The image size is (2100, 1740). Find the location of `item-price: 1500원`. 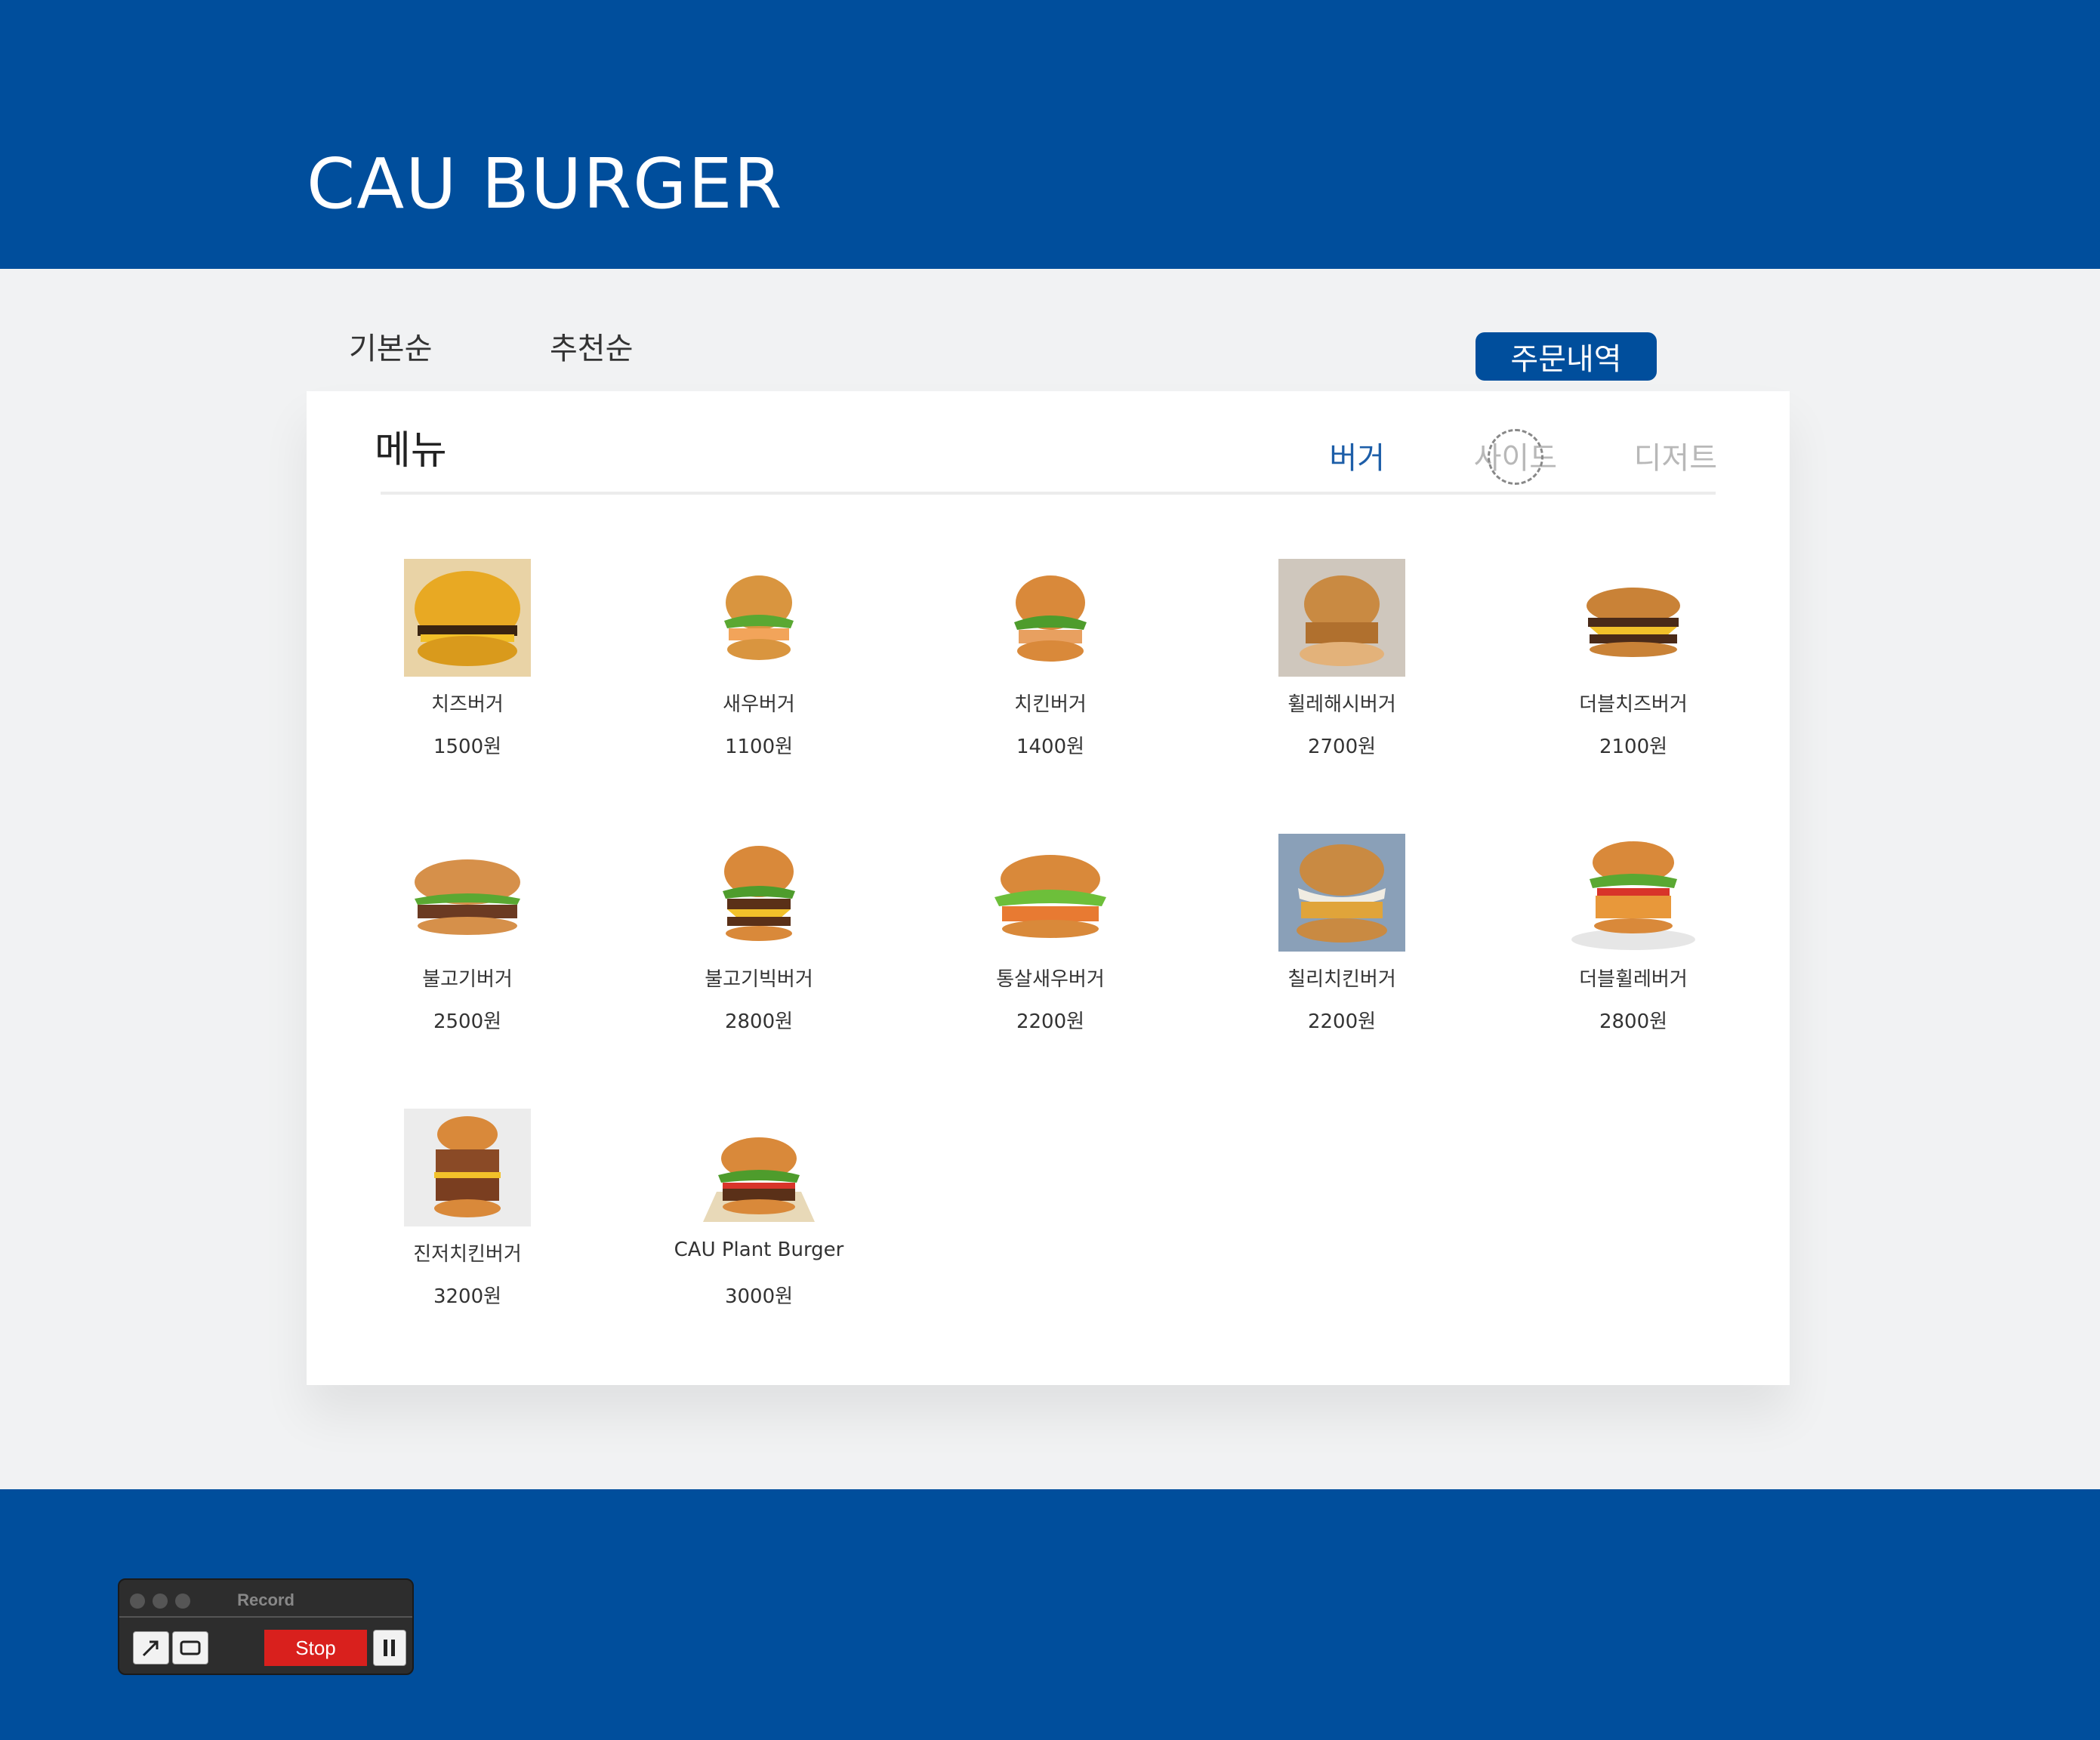

item-price: 1500원 is located at coordinates (467, 747).